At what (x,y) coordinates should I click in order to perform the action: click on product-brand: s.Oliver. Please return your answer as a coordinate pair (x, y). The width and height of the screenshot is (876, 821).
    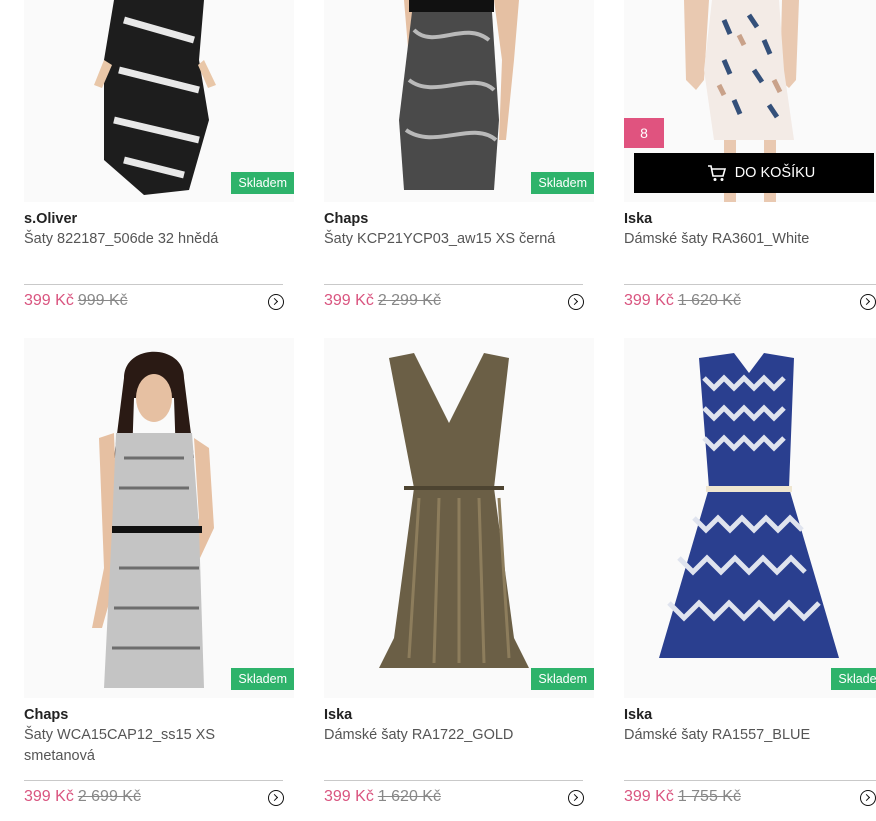
    Looking at the image, I should click on (51, 219).